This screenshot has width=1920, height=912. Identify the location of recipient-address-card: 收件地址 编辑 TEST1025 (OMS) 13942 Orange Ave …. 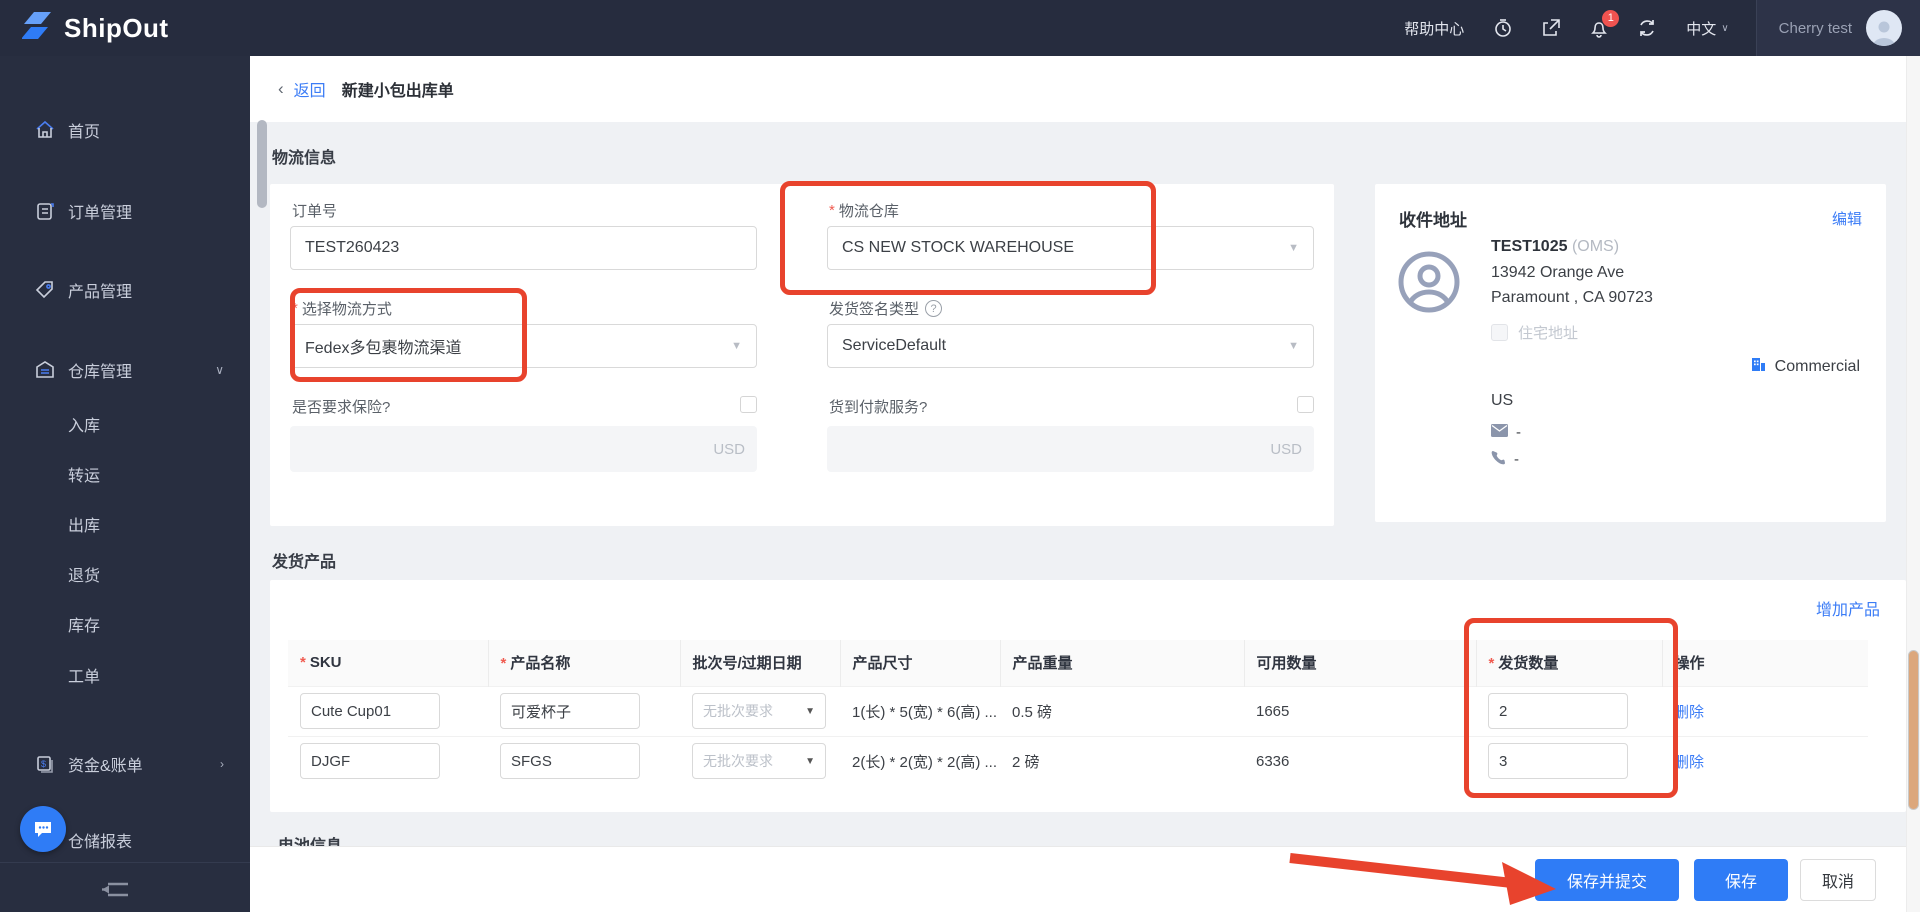
(1630, 353).